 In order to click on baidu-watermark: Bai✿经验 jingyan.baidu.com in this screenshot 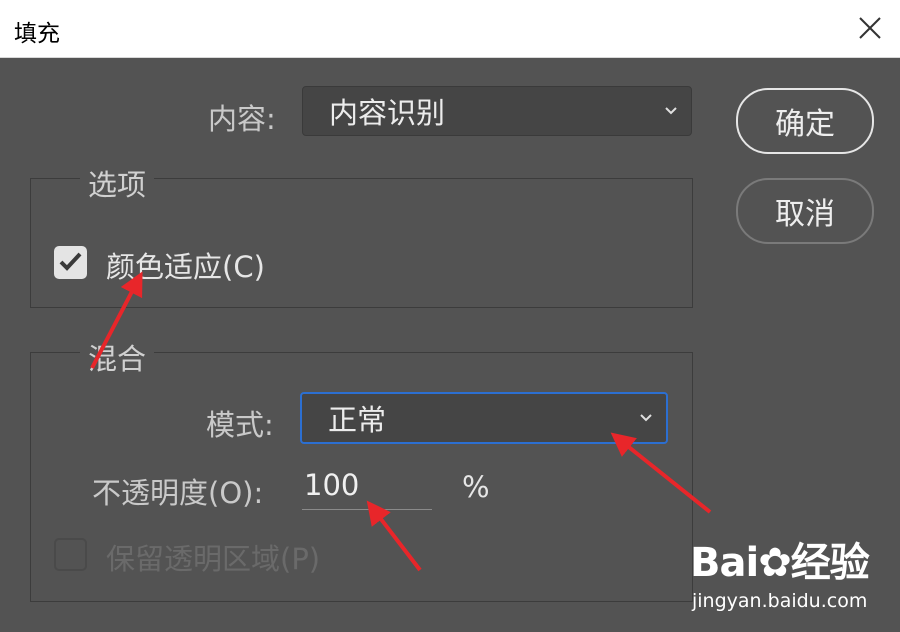, I will do `click(792, 577)`.